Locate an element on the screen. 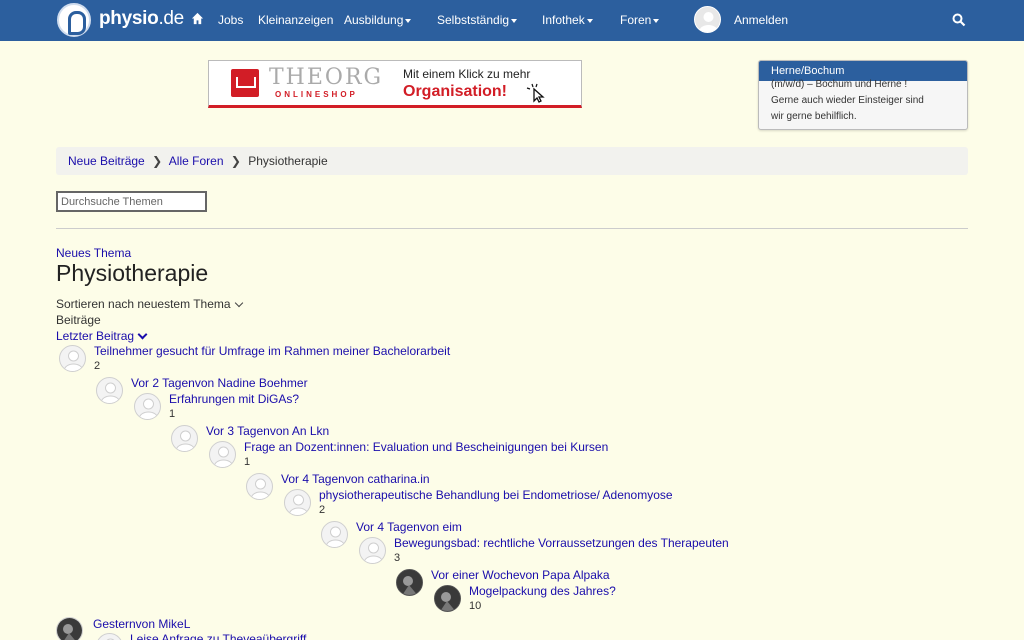  physio-logo-icon is located at coordinates (74, 20).